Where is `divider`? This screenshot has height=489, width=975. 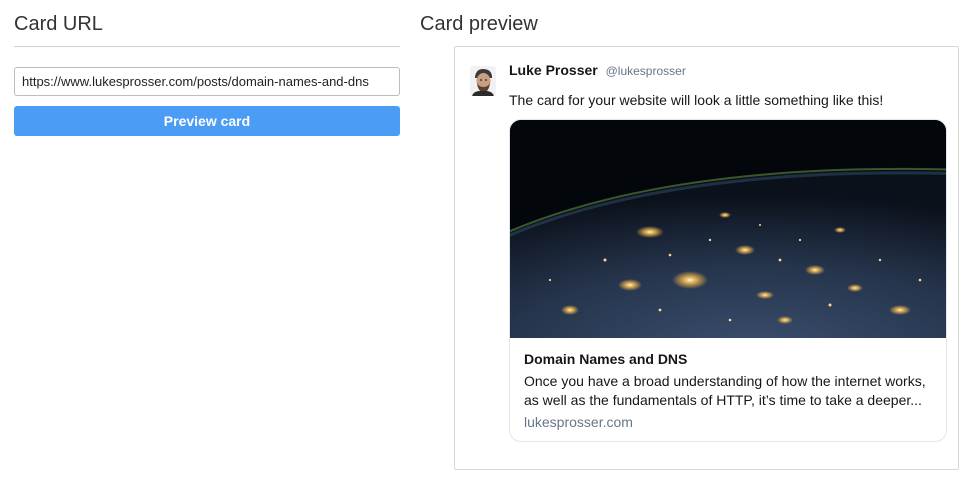 divider is located at coordinates (207, 46).